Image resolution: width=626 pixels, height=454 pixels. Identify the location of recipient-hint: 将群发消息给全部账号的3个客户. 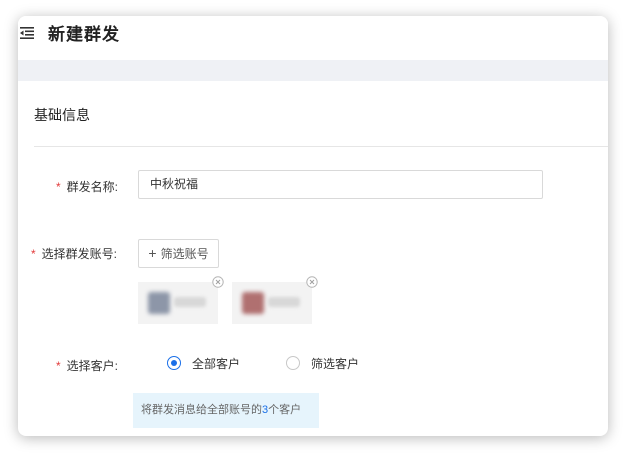
(226, 410).